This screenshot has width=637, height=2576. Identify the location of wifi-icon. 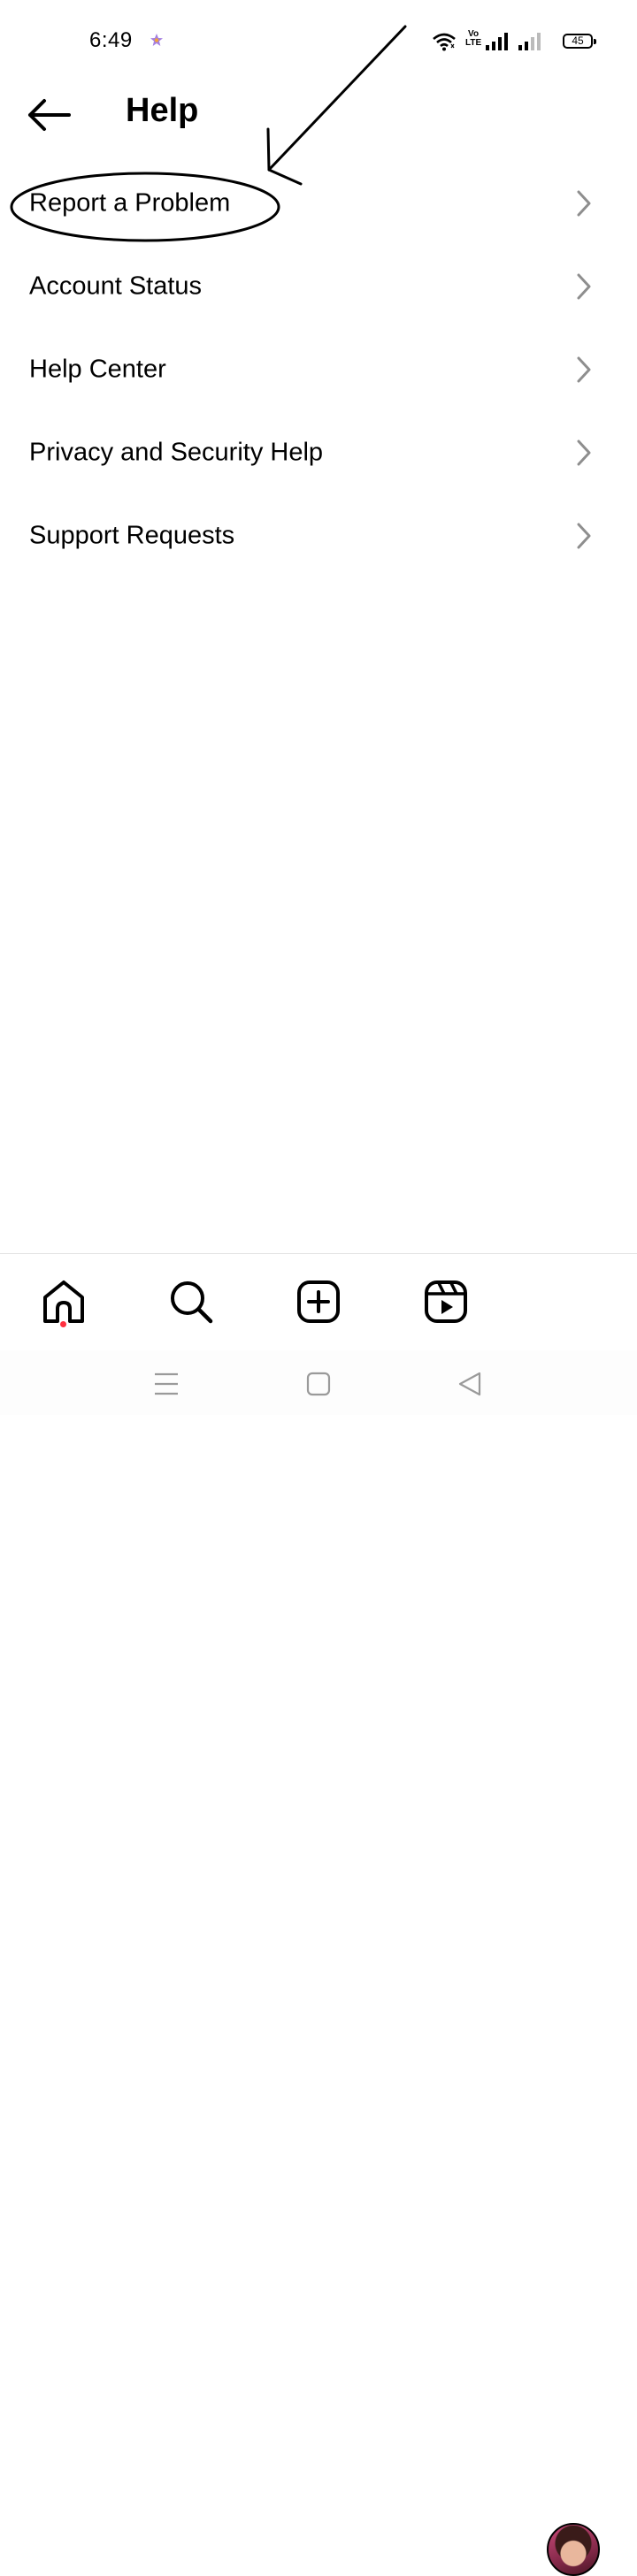
(444, 42).